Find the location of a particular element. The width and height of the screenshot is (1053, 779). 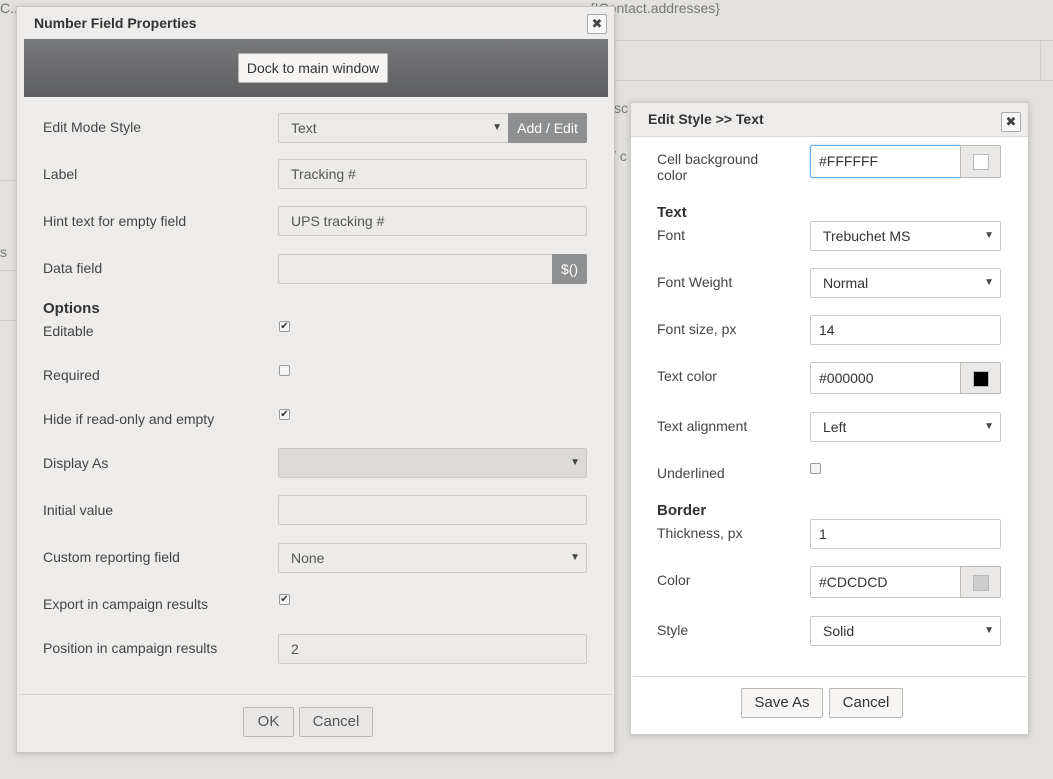

border-style-label: Style is located at coordinates (673, 630).